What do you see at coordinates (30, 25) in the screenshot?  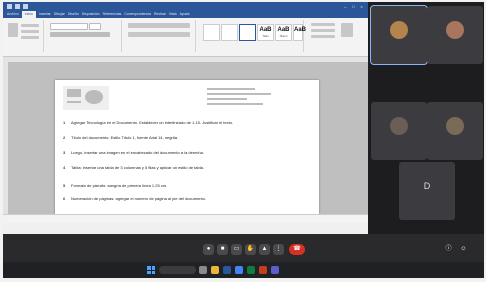 I see `cut-button` at bounding box center [30, 25].